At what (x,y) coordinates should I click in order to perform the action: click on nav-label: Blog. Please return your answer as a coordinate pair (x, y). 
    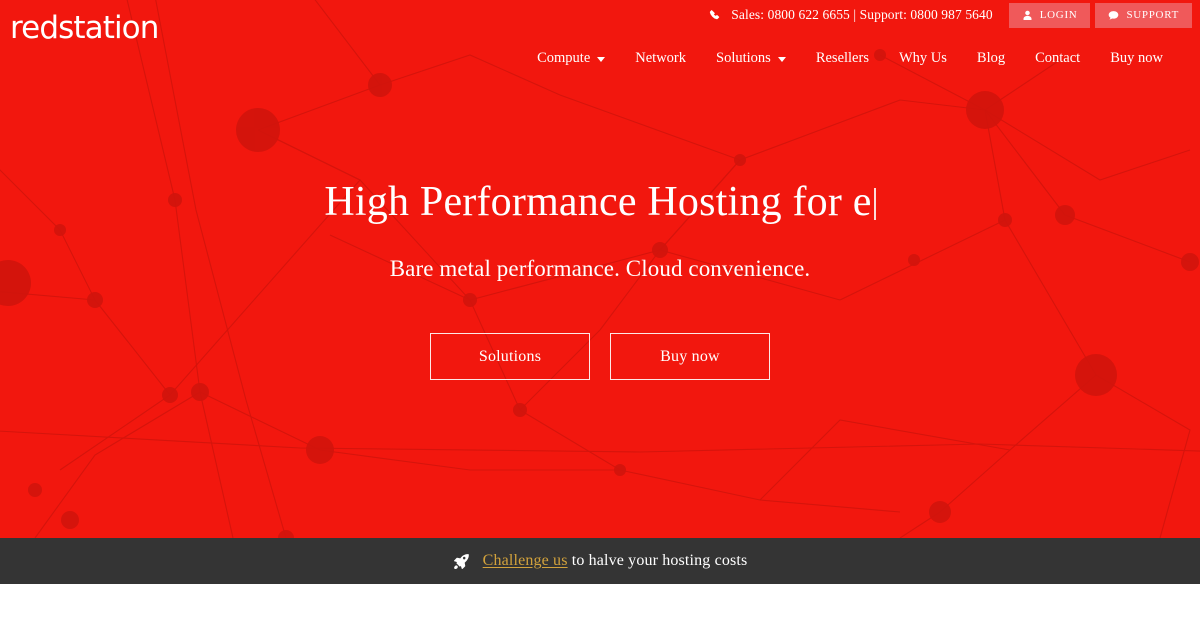
    Looking at the image, I should click on (991, 57).